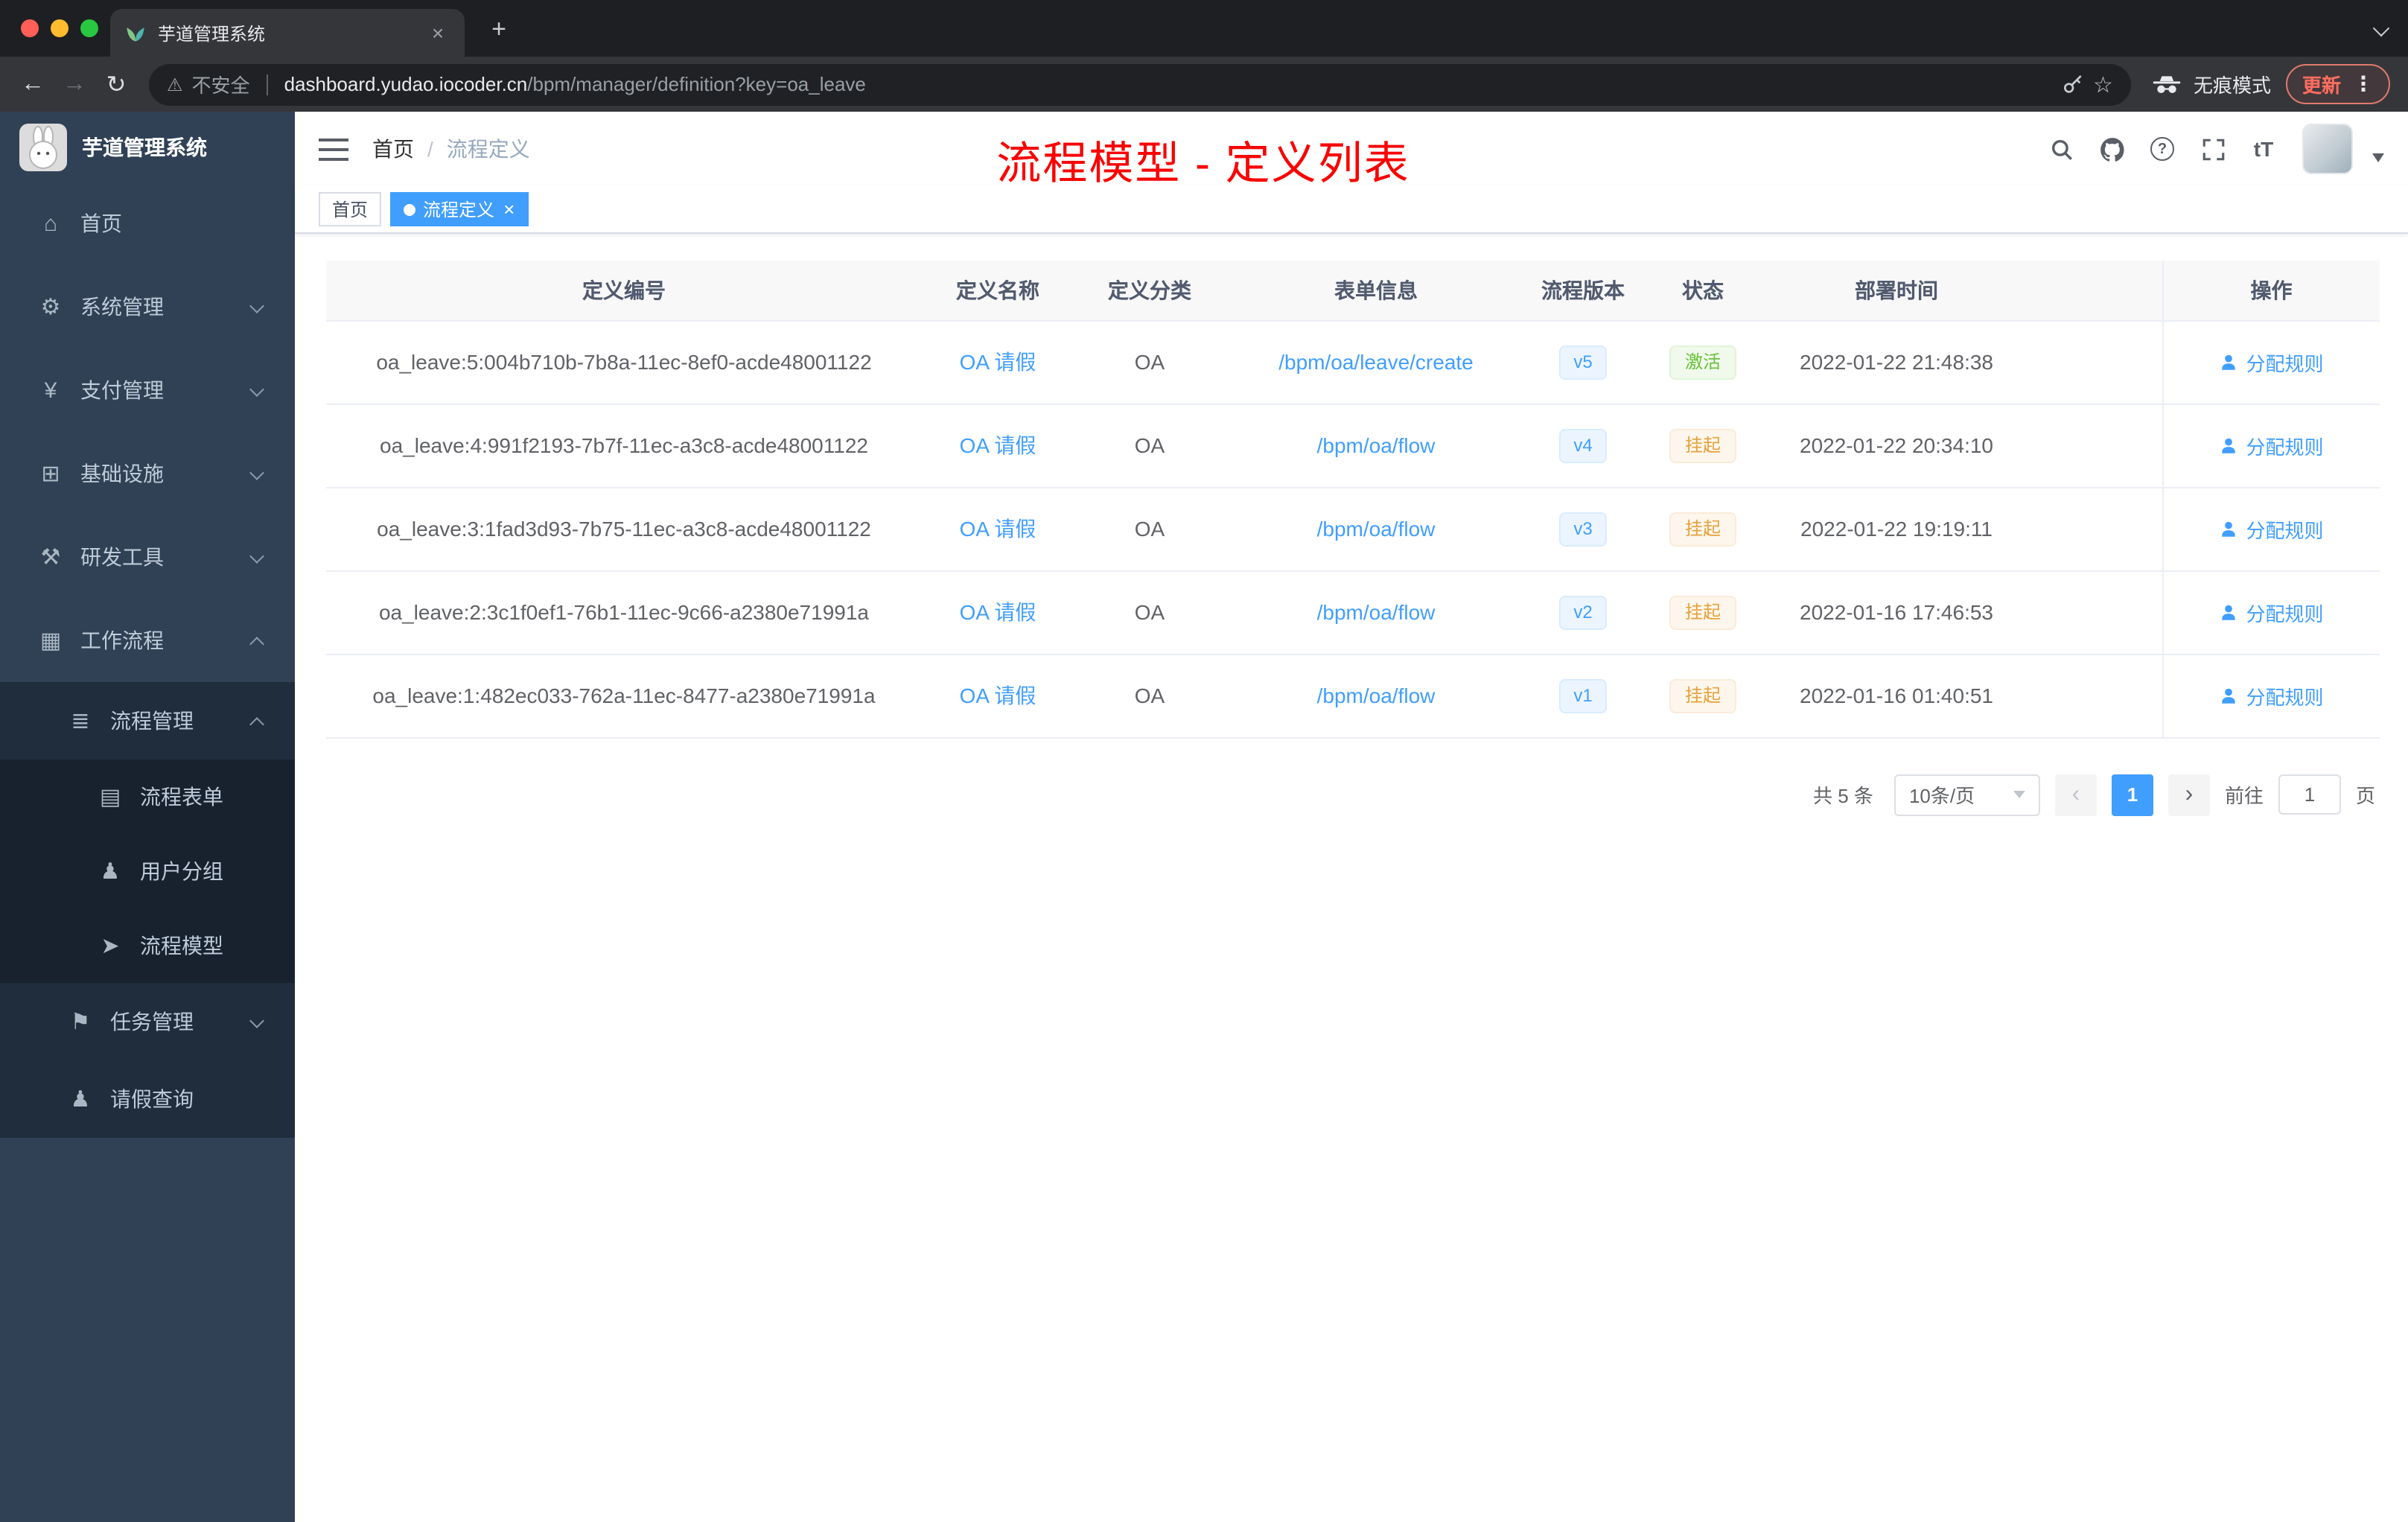  I want to click on goto-page-input, so click(2309, 794).